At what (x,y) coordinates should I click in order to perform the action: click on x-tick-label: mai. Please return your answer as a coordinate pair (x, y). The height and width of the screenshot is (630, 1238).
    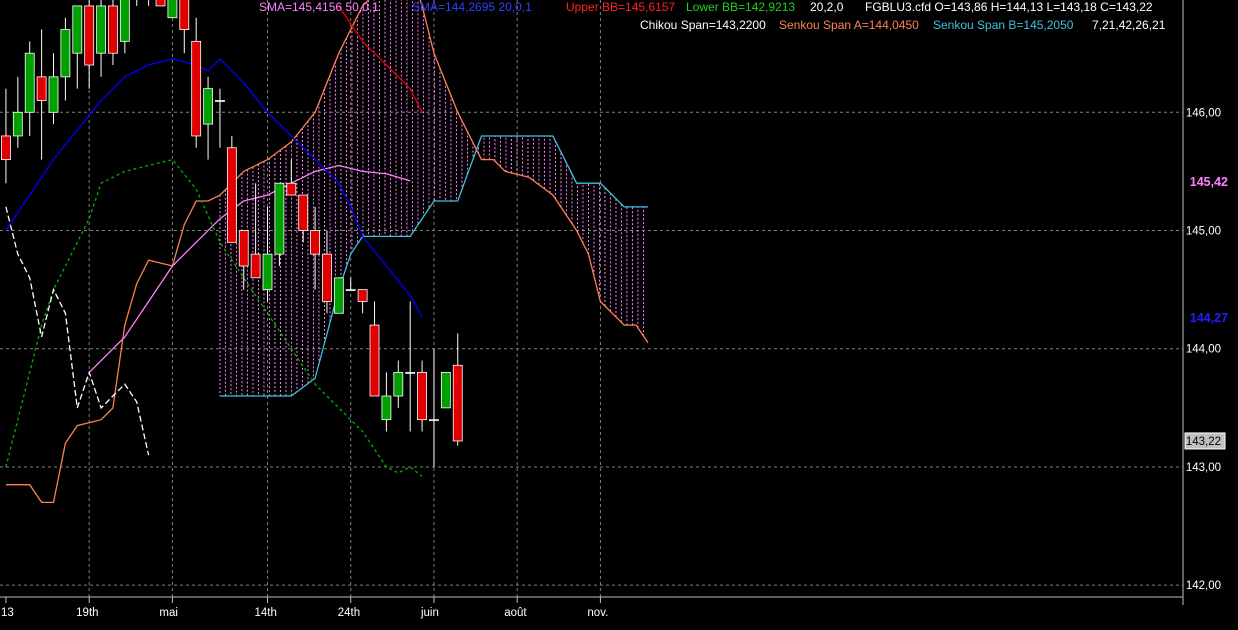
    Looking at the image, I should click on (168, 613).